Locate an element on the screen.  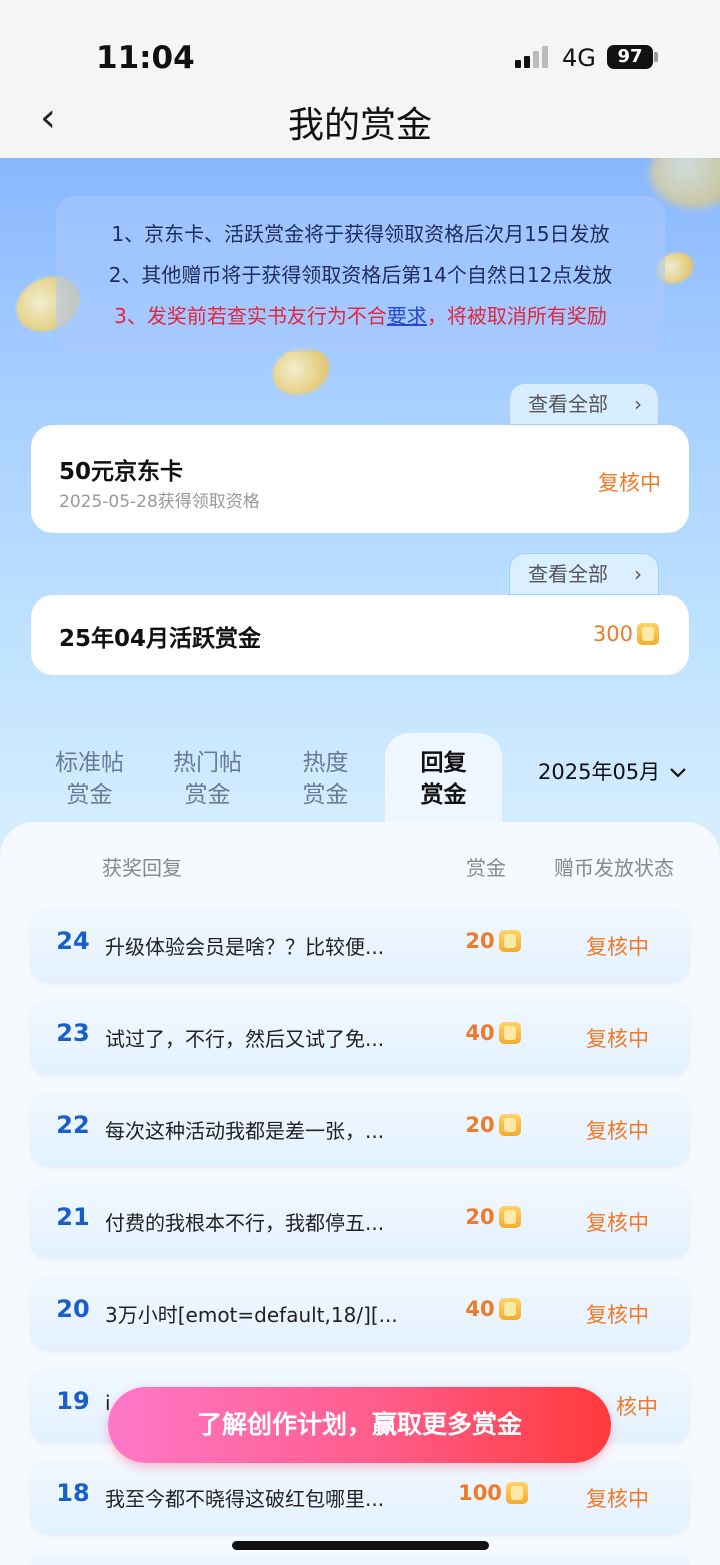
tab-label: 回复 is located at coordinates (443, 763).